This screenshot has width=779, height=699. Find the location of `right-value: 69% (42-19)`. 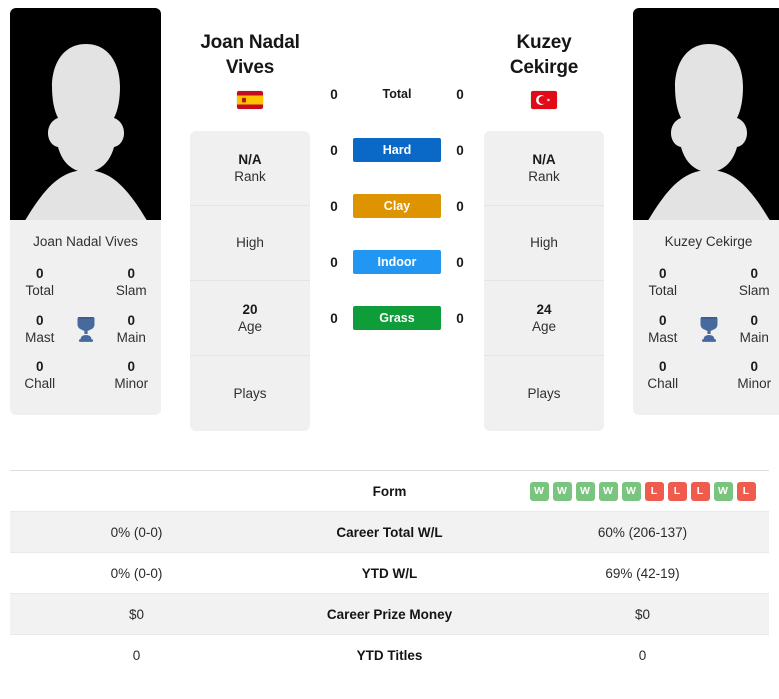

right-value: 69% (42-19) is located at coordinates (642, 573).